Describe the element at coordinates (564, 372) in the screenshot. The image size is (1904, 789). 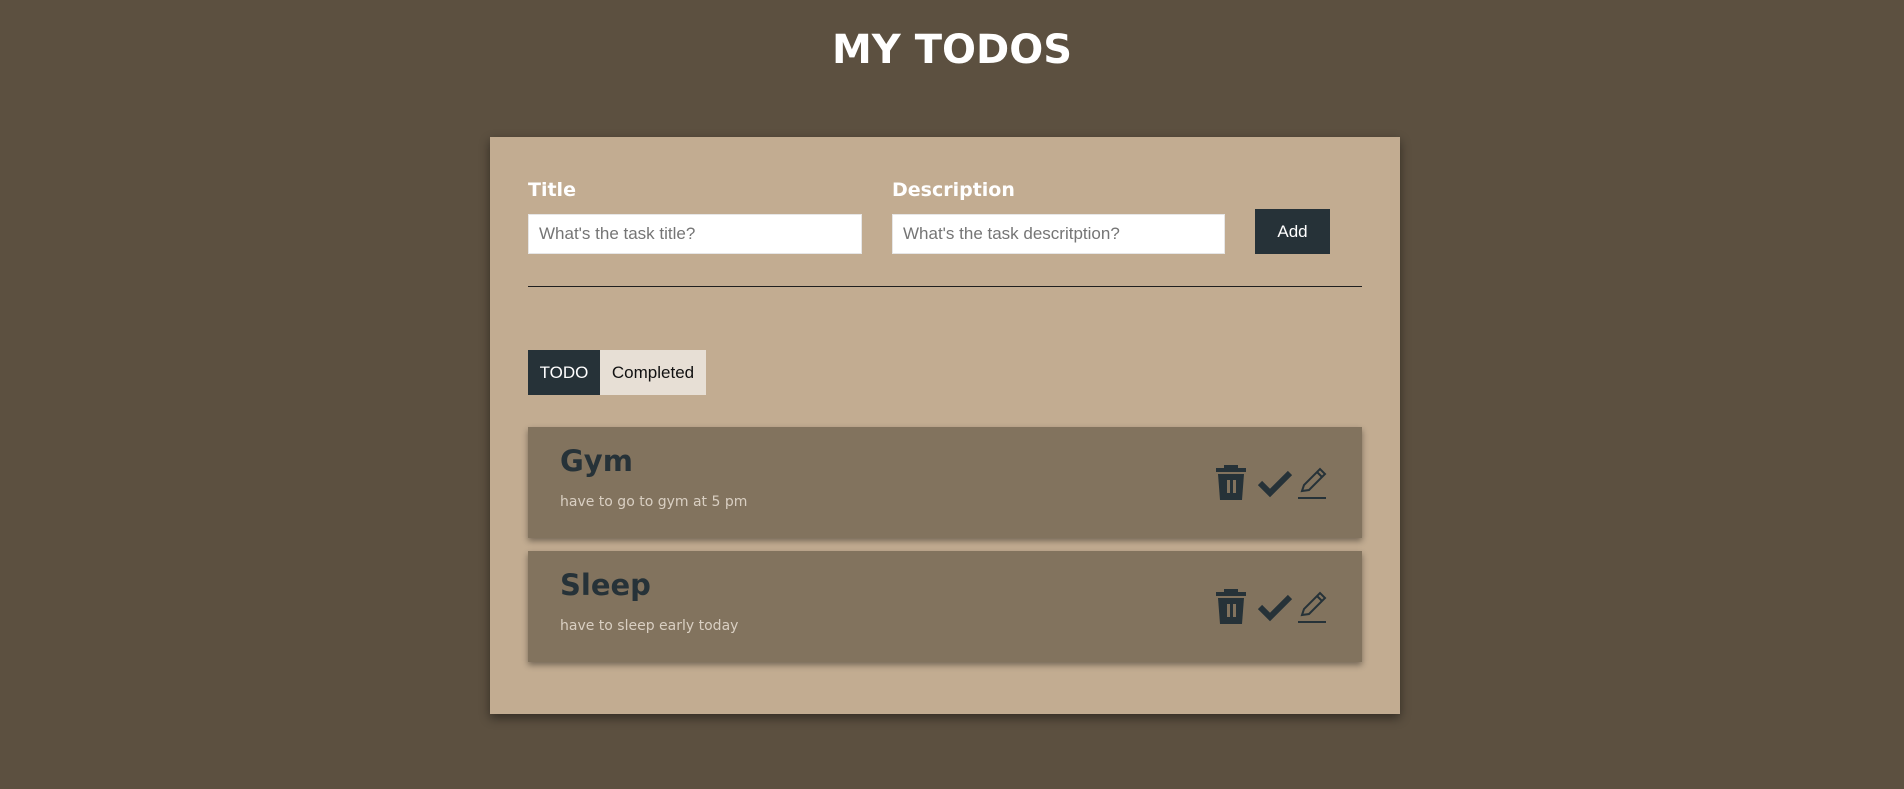
I see `tab-todo: TODO` at that location.